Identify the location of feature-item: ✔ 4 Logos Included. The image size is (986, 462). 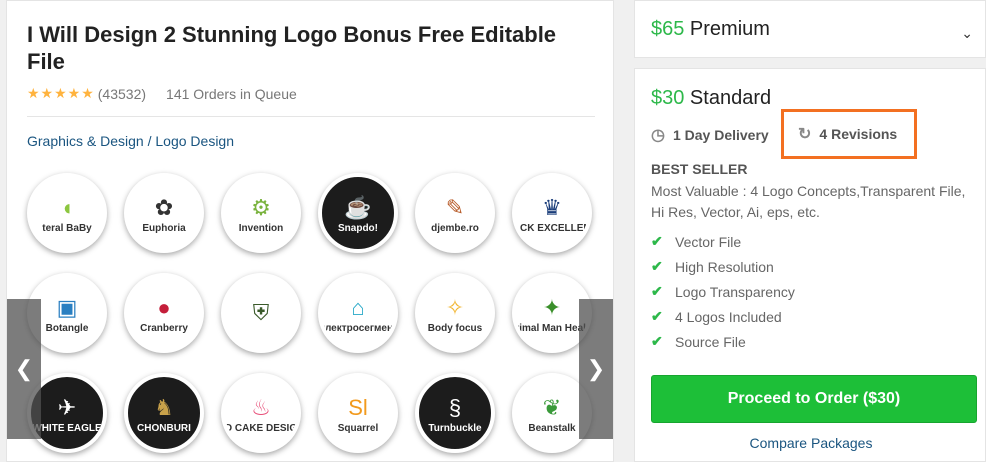
(723, 316).